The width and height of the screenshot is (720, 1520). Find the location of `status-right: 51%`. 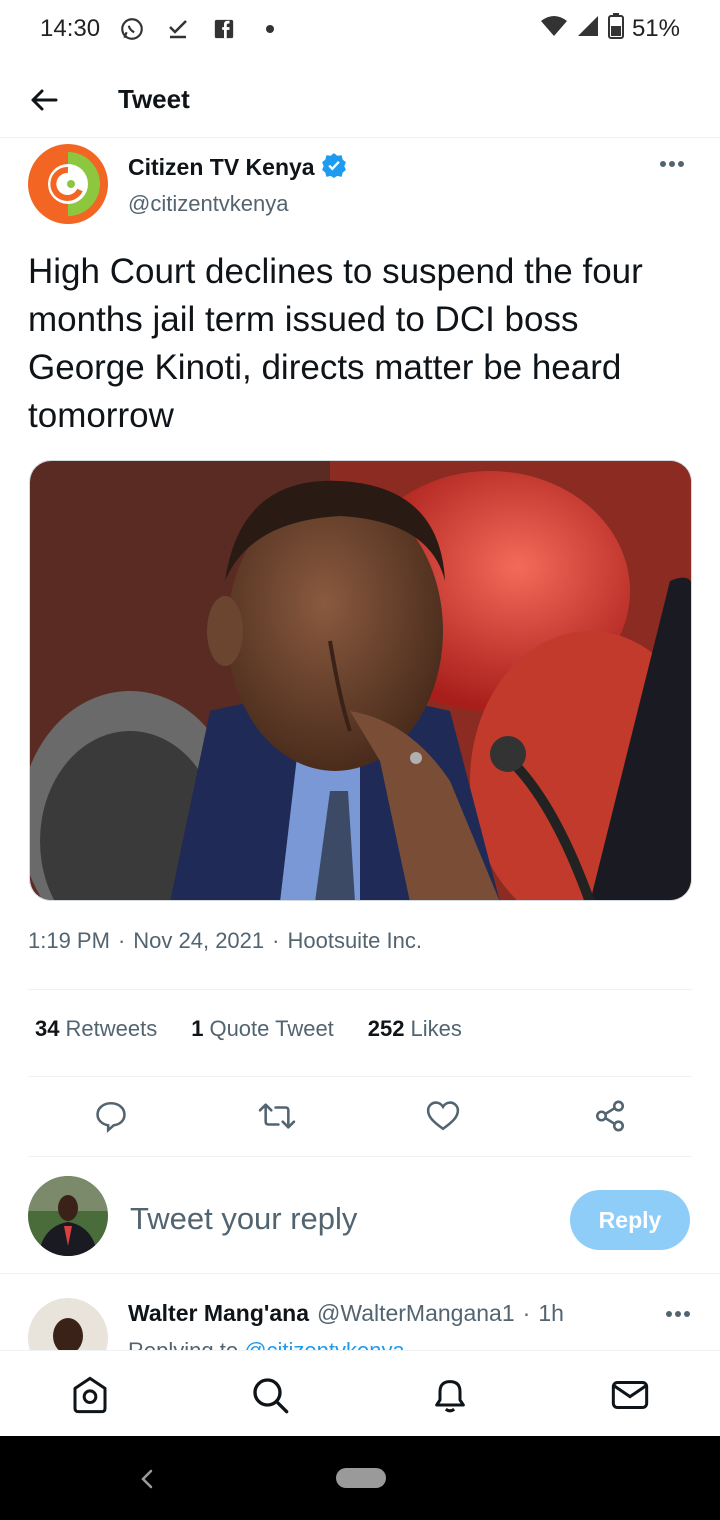

status-right: 51% is located at coordinates (610, 29).